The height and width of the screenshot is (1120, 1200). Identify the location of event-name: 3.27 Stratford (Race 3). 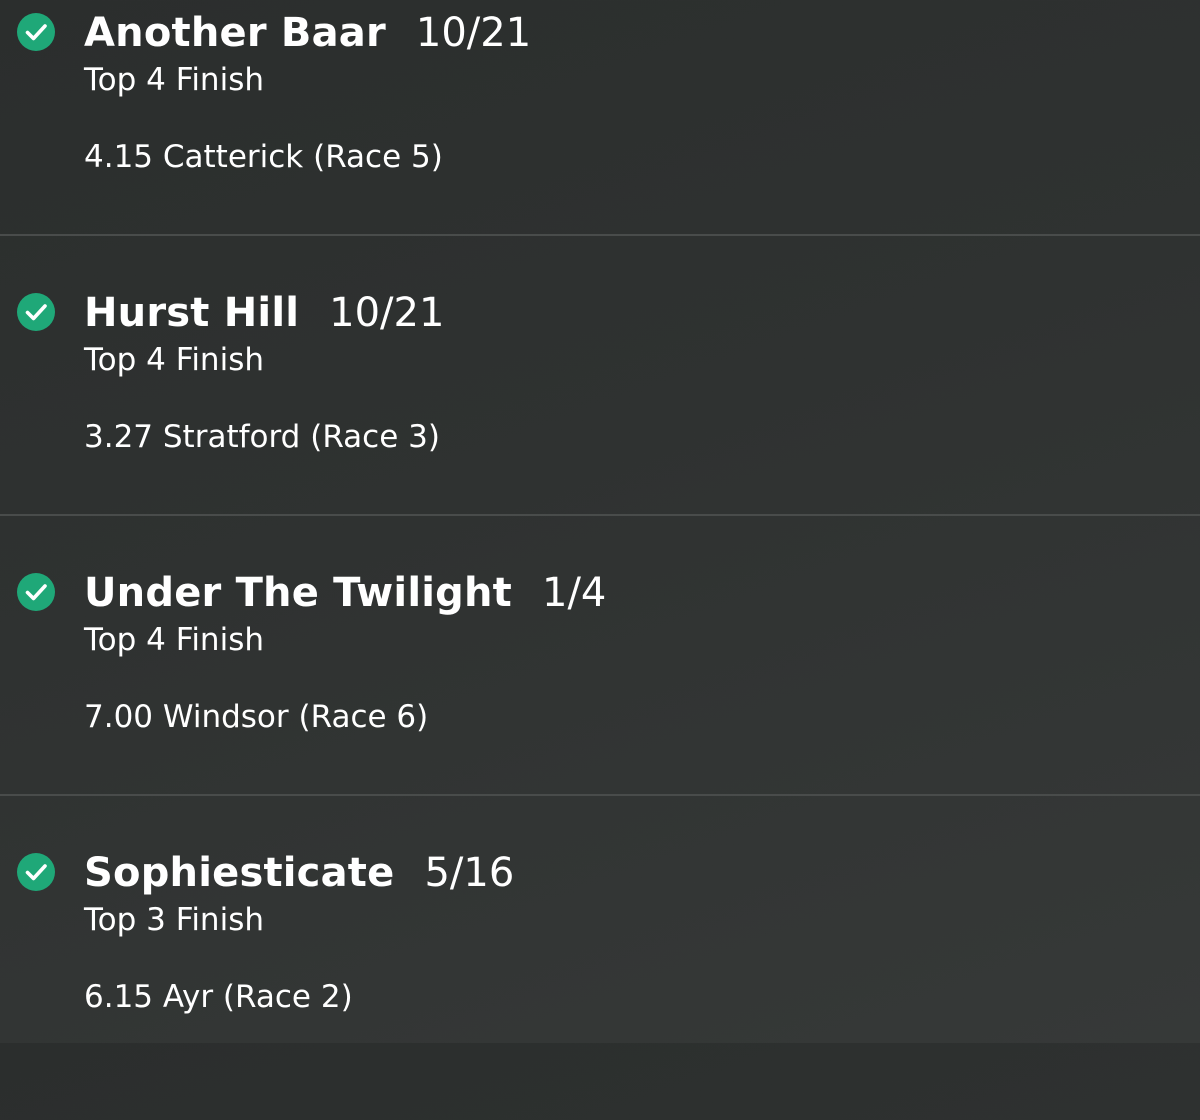
(262, 437).